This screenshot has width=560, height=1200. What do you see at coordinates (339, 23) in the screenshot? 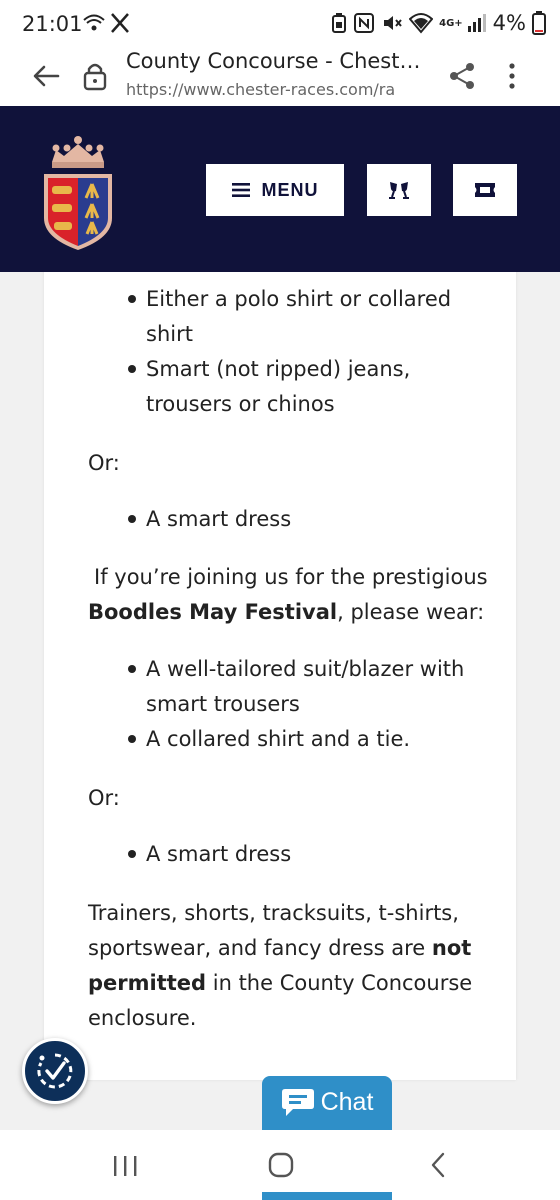
I see `battery-saver-icon` at bounding box center [339, 23].